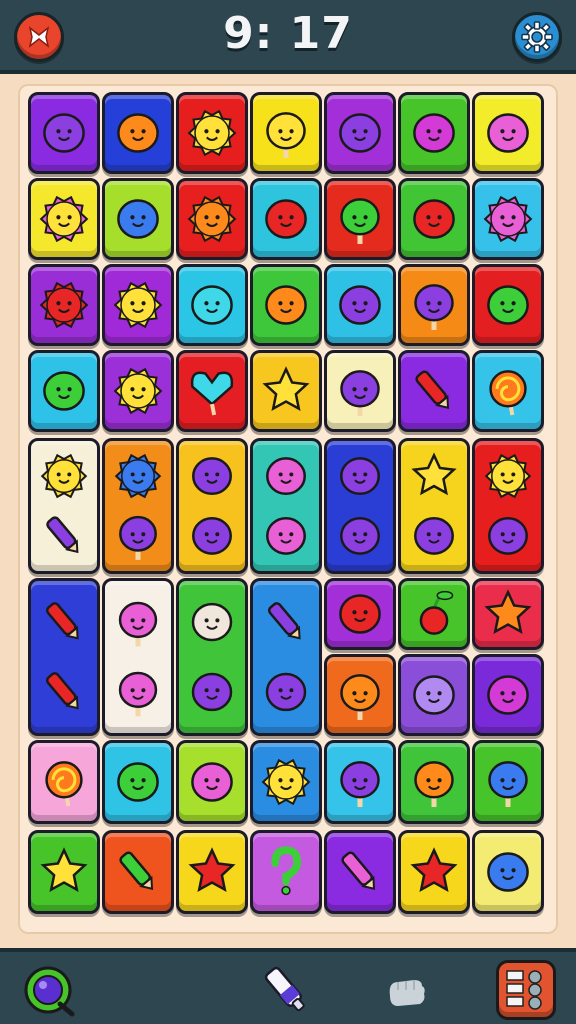 This screenshot has height=1024, width=576. I want to click on orange-balloon-icon, so click(360, 697).